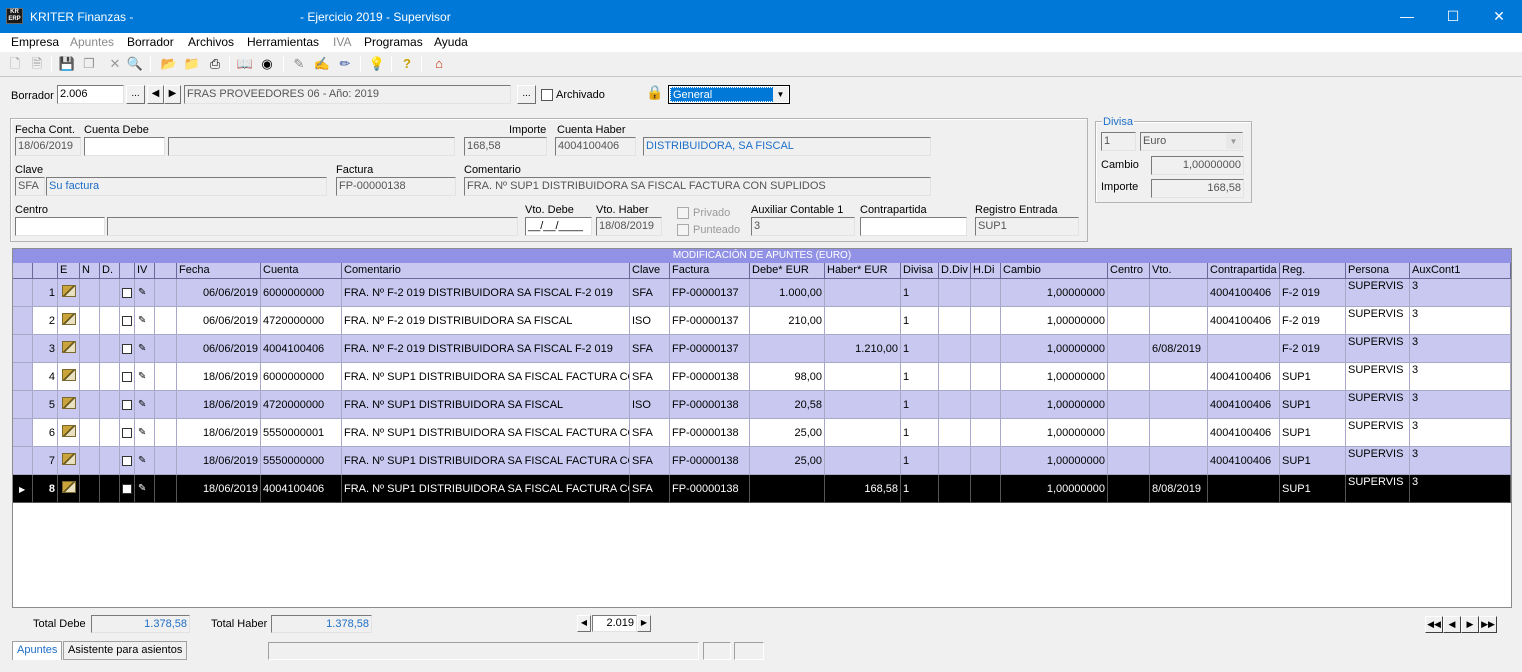 The height and width of the screenshot is (672, 1522). I want to click on cell-row-number-col: 7, so click(45, 461).